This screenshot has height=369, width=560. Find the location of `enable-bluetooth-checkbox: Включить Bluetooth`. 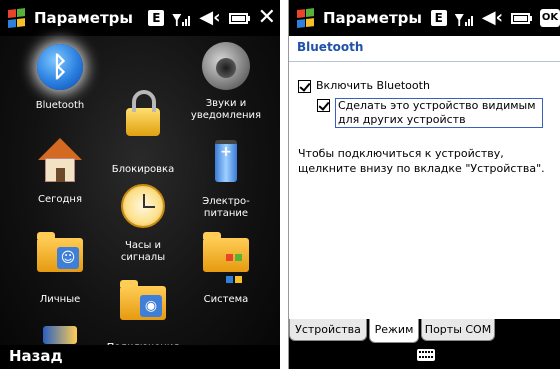

enable-bluetooth-checkbox: Включить Bluetooth is located at coordinates (364, 86).